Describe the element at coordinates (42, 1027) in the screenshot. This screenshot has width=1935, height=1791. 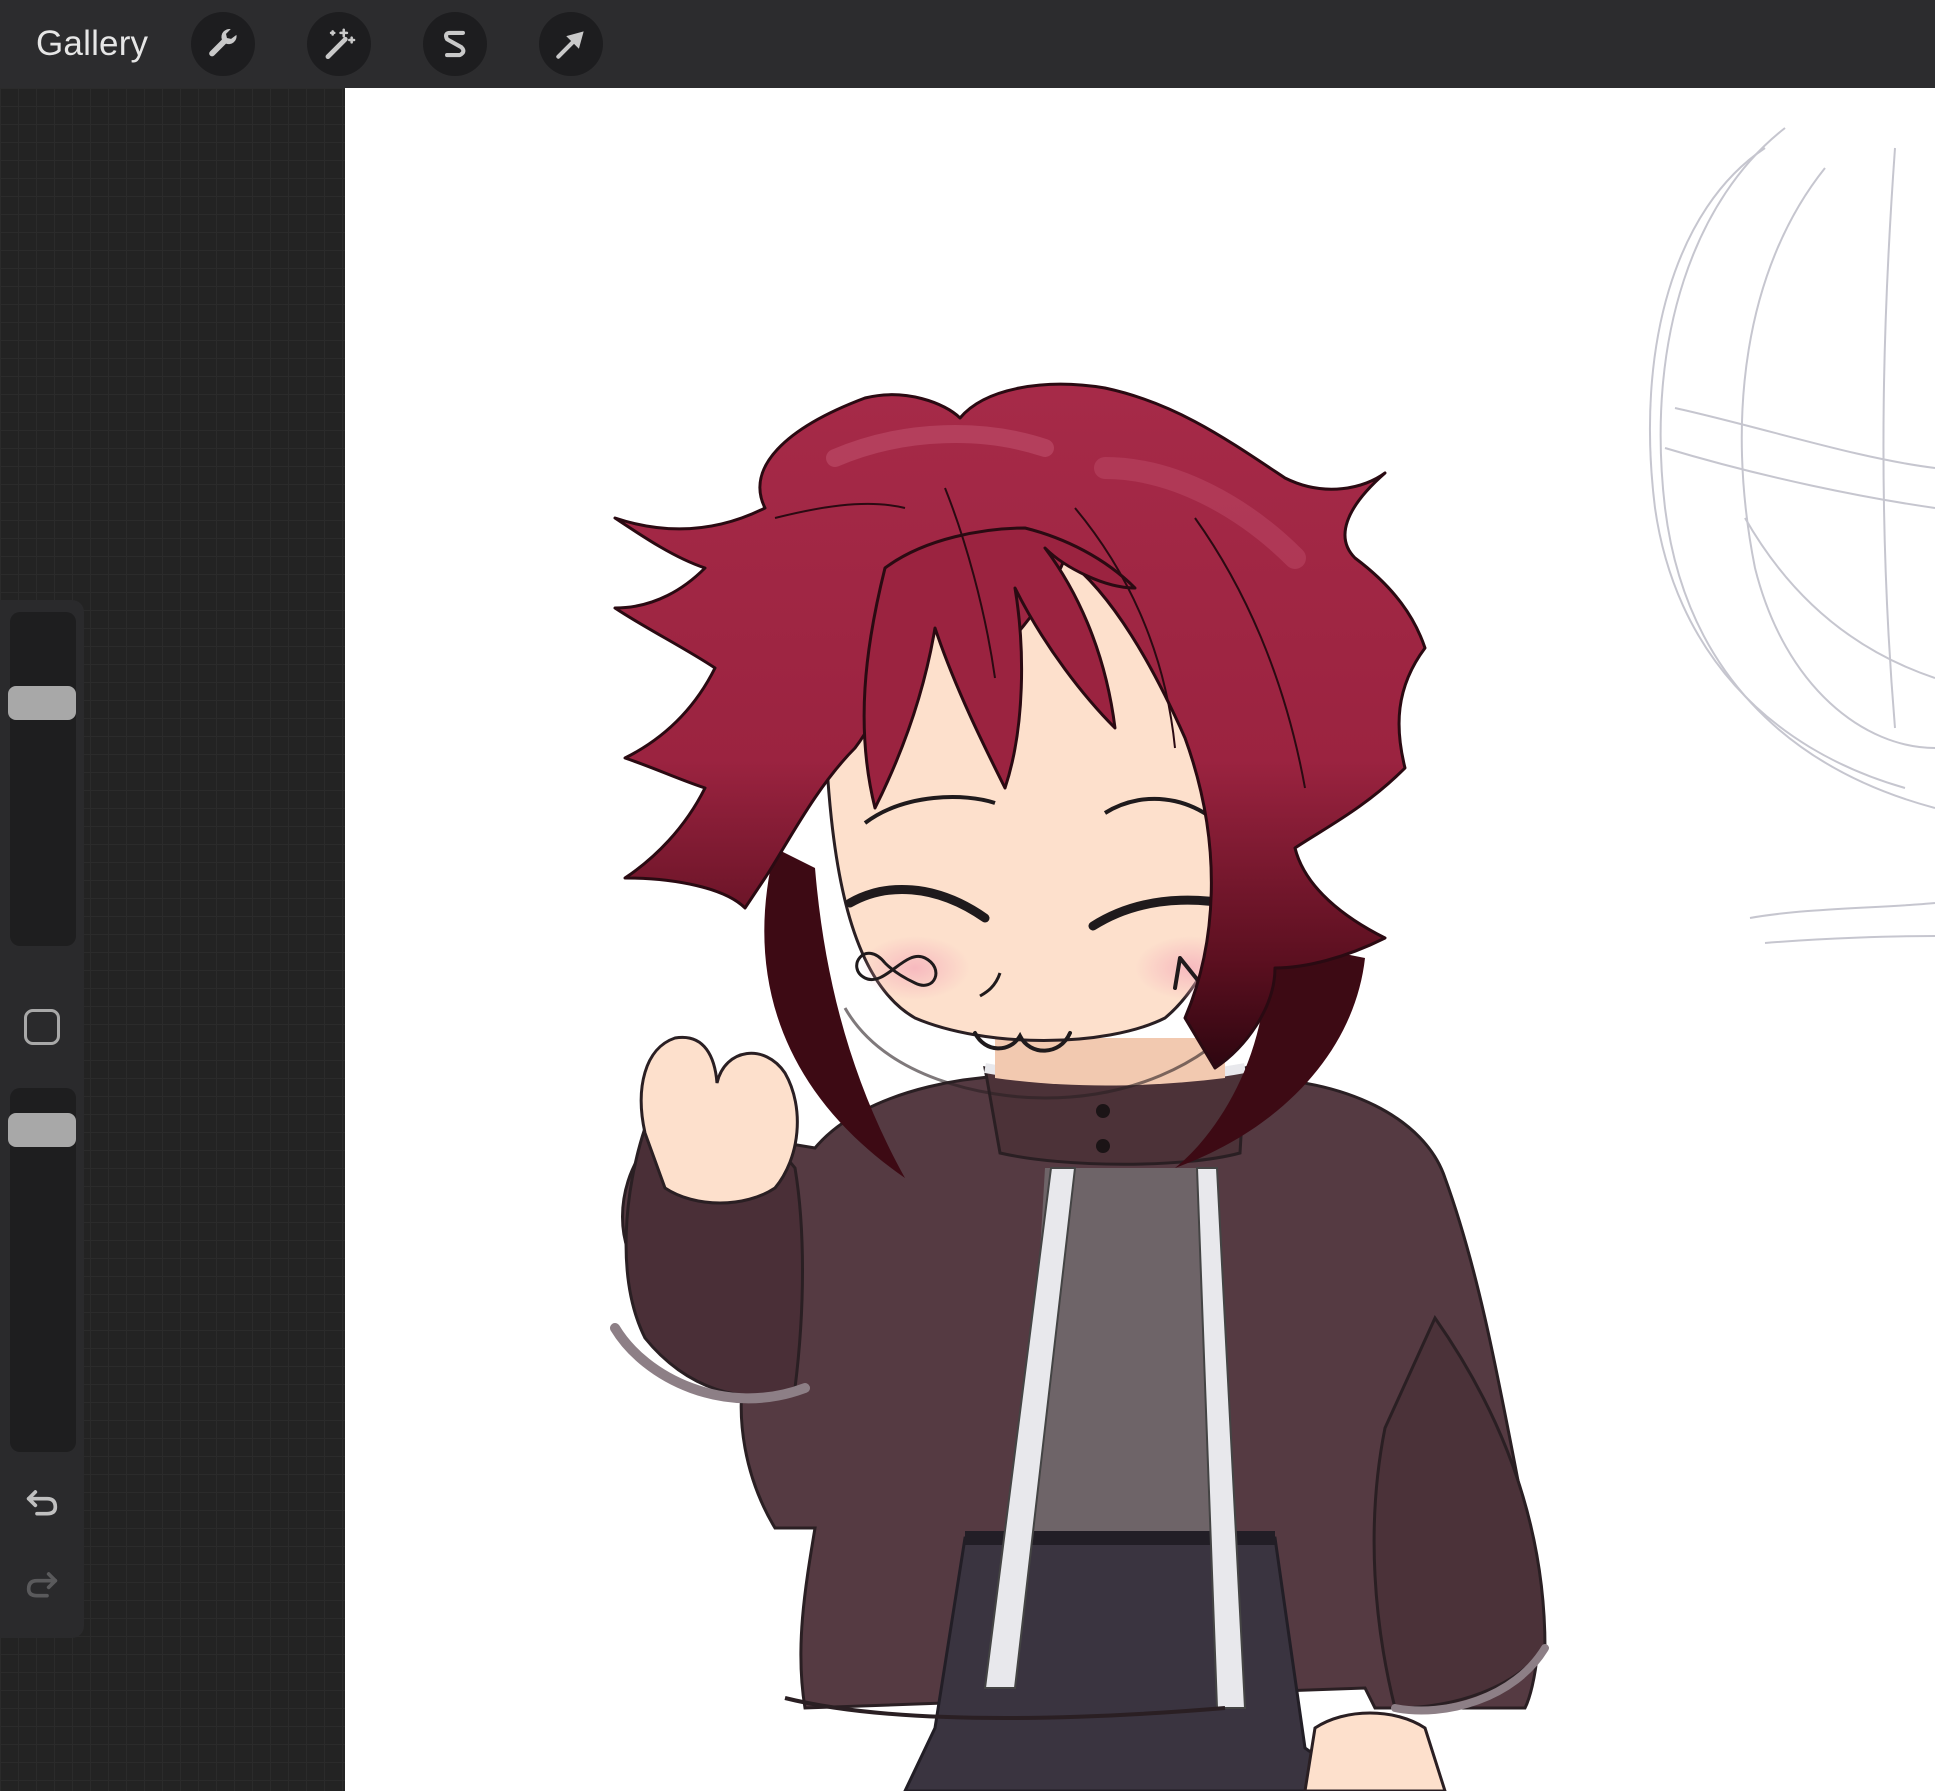
I see `modify-button` at that location.